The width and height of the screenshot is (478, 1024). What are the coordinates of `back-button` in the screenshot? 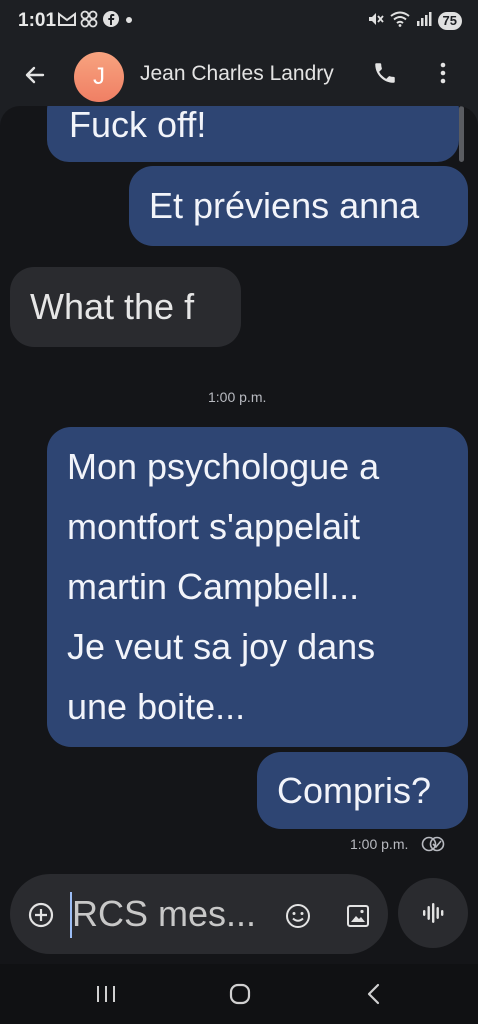 It's located at (35, 75).